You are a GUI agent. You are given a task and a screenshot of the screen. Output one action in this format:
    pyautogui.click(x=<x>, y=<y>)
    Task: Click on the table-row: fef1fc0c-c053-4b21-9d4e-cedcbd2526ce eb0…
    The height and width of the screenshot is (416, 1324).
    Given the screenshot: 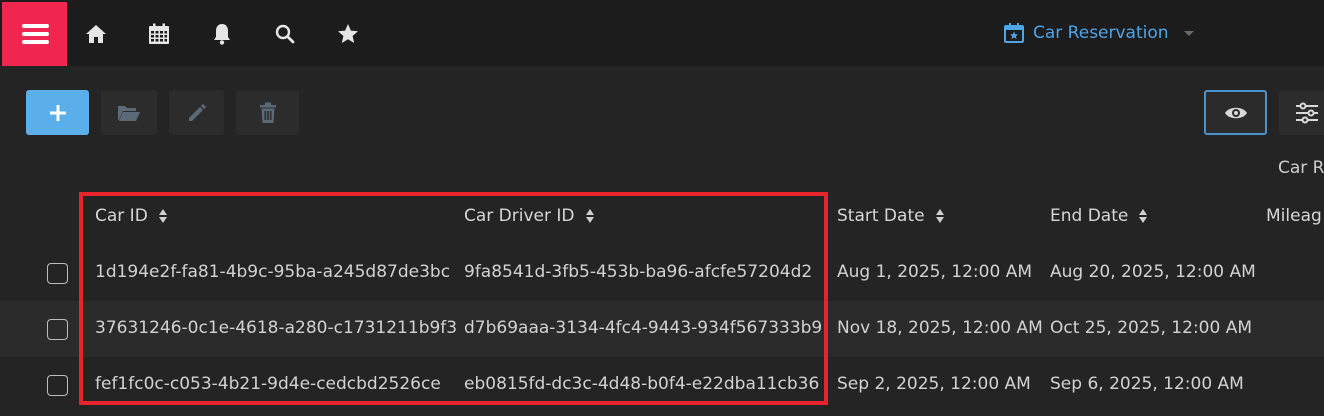 What is the action you would take?
    pyautogui.click(x=662, y=385)
    